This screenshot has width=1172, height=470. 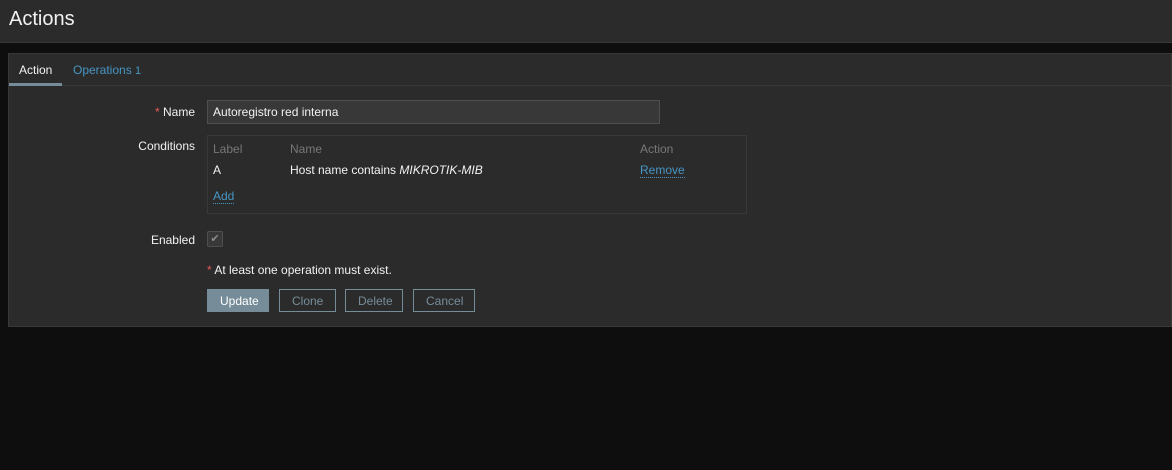 I want to click on remove-condition-link: Remove, so click(x=662, y=170).